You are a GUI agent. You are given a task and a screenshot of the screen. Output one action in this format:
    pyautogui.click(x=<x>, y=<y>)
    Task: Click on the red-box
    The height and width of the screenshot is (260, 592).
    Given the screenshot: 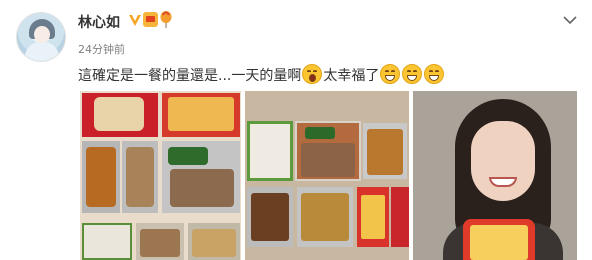 What is the action you would take?
    pyautogui.click(x=400, y=217)
    